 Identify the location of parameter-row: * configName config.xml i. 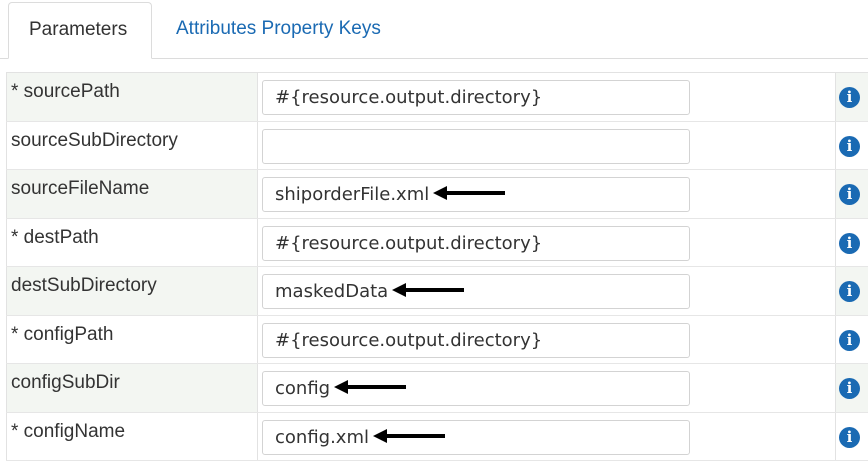
(437, 437).